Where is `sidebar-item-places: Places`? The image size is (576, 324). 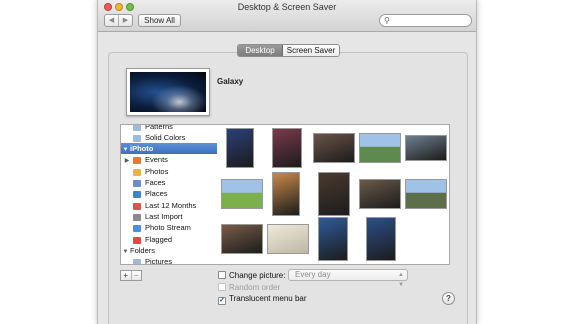 sidebar-item-places: Places is located at coordinates (169, 193).